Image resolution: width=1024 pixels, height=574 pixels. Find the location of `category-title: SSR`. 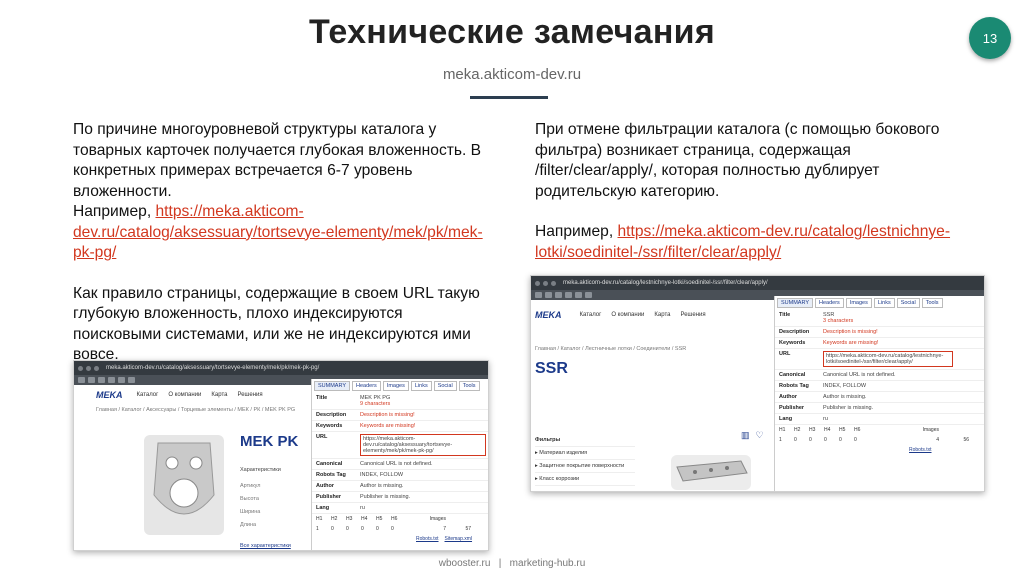

category-title: SSR is located at coordinates (551, 368).